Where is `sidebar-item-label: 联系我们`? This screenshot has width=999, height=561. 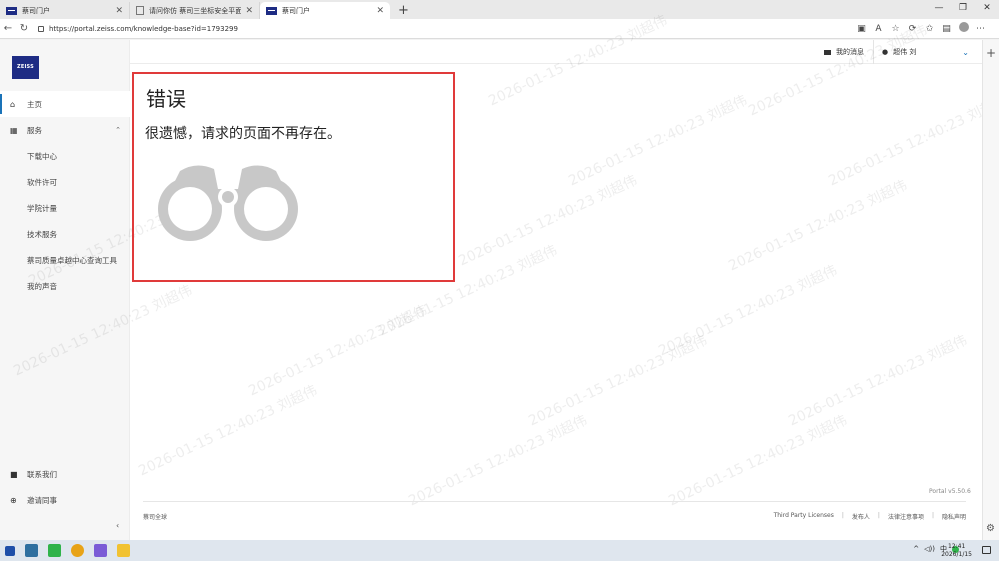
sidebar-item-label: 联系我们 is located at coordinates (42, 474).